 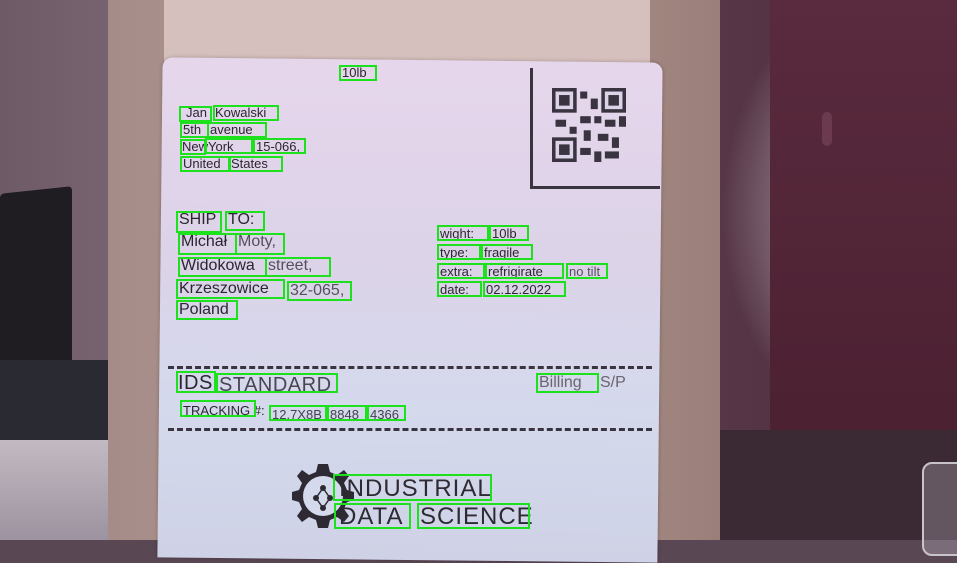 What do you see at coordinates (827, 129) in the screenshot?
I see `cabinet-handle` at bounding box center [827, 129].